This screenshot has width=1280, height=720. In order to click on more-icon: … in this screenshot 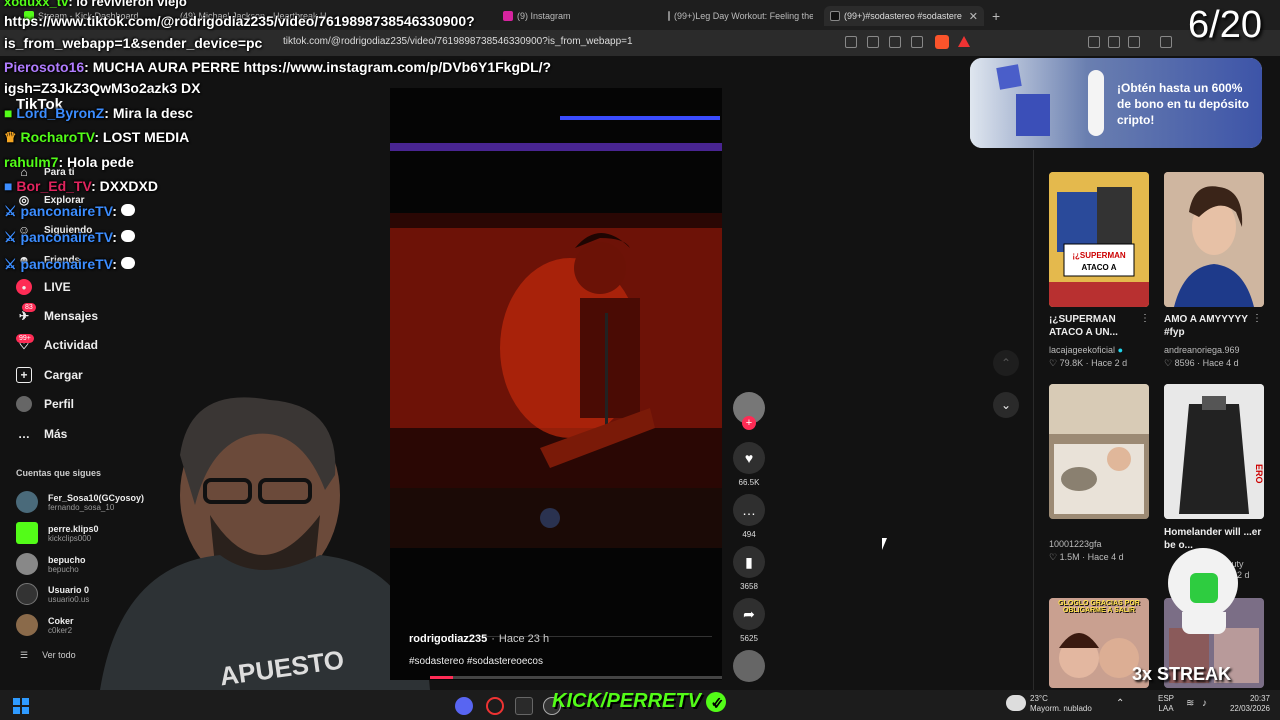, I will do `click(24, 434)`.